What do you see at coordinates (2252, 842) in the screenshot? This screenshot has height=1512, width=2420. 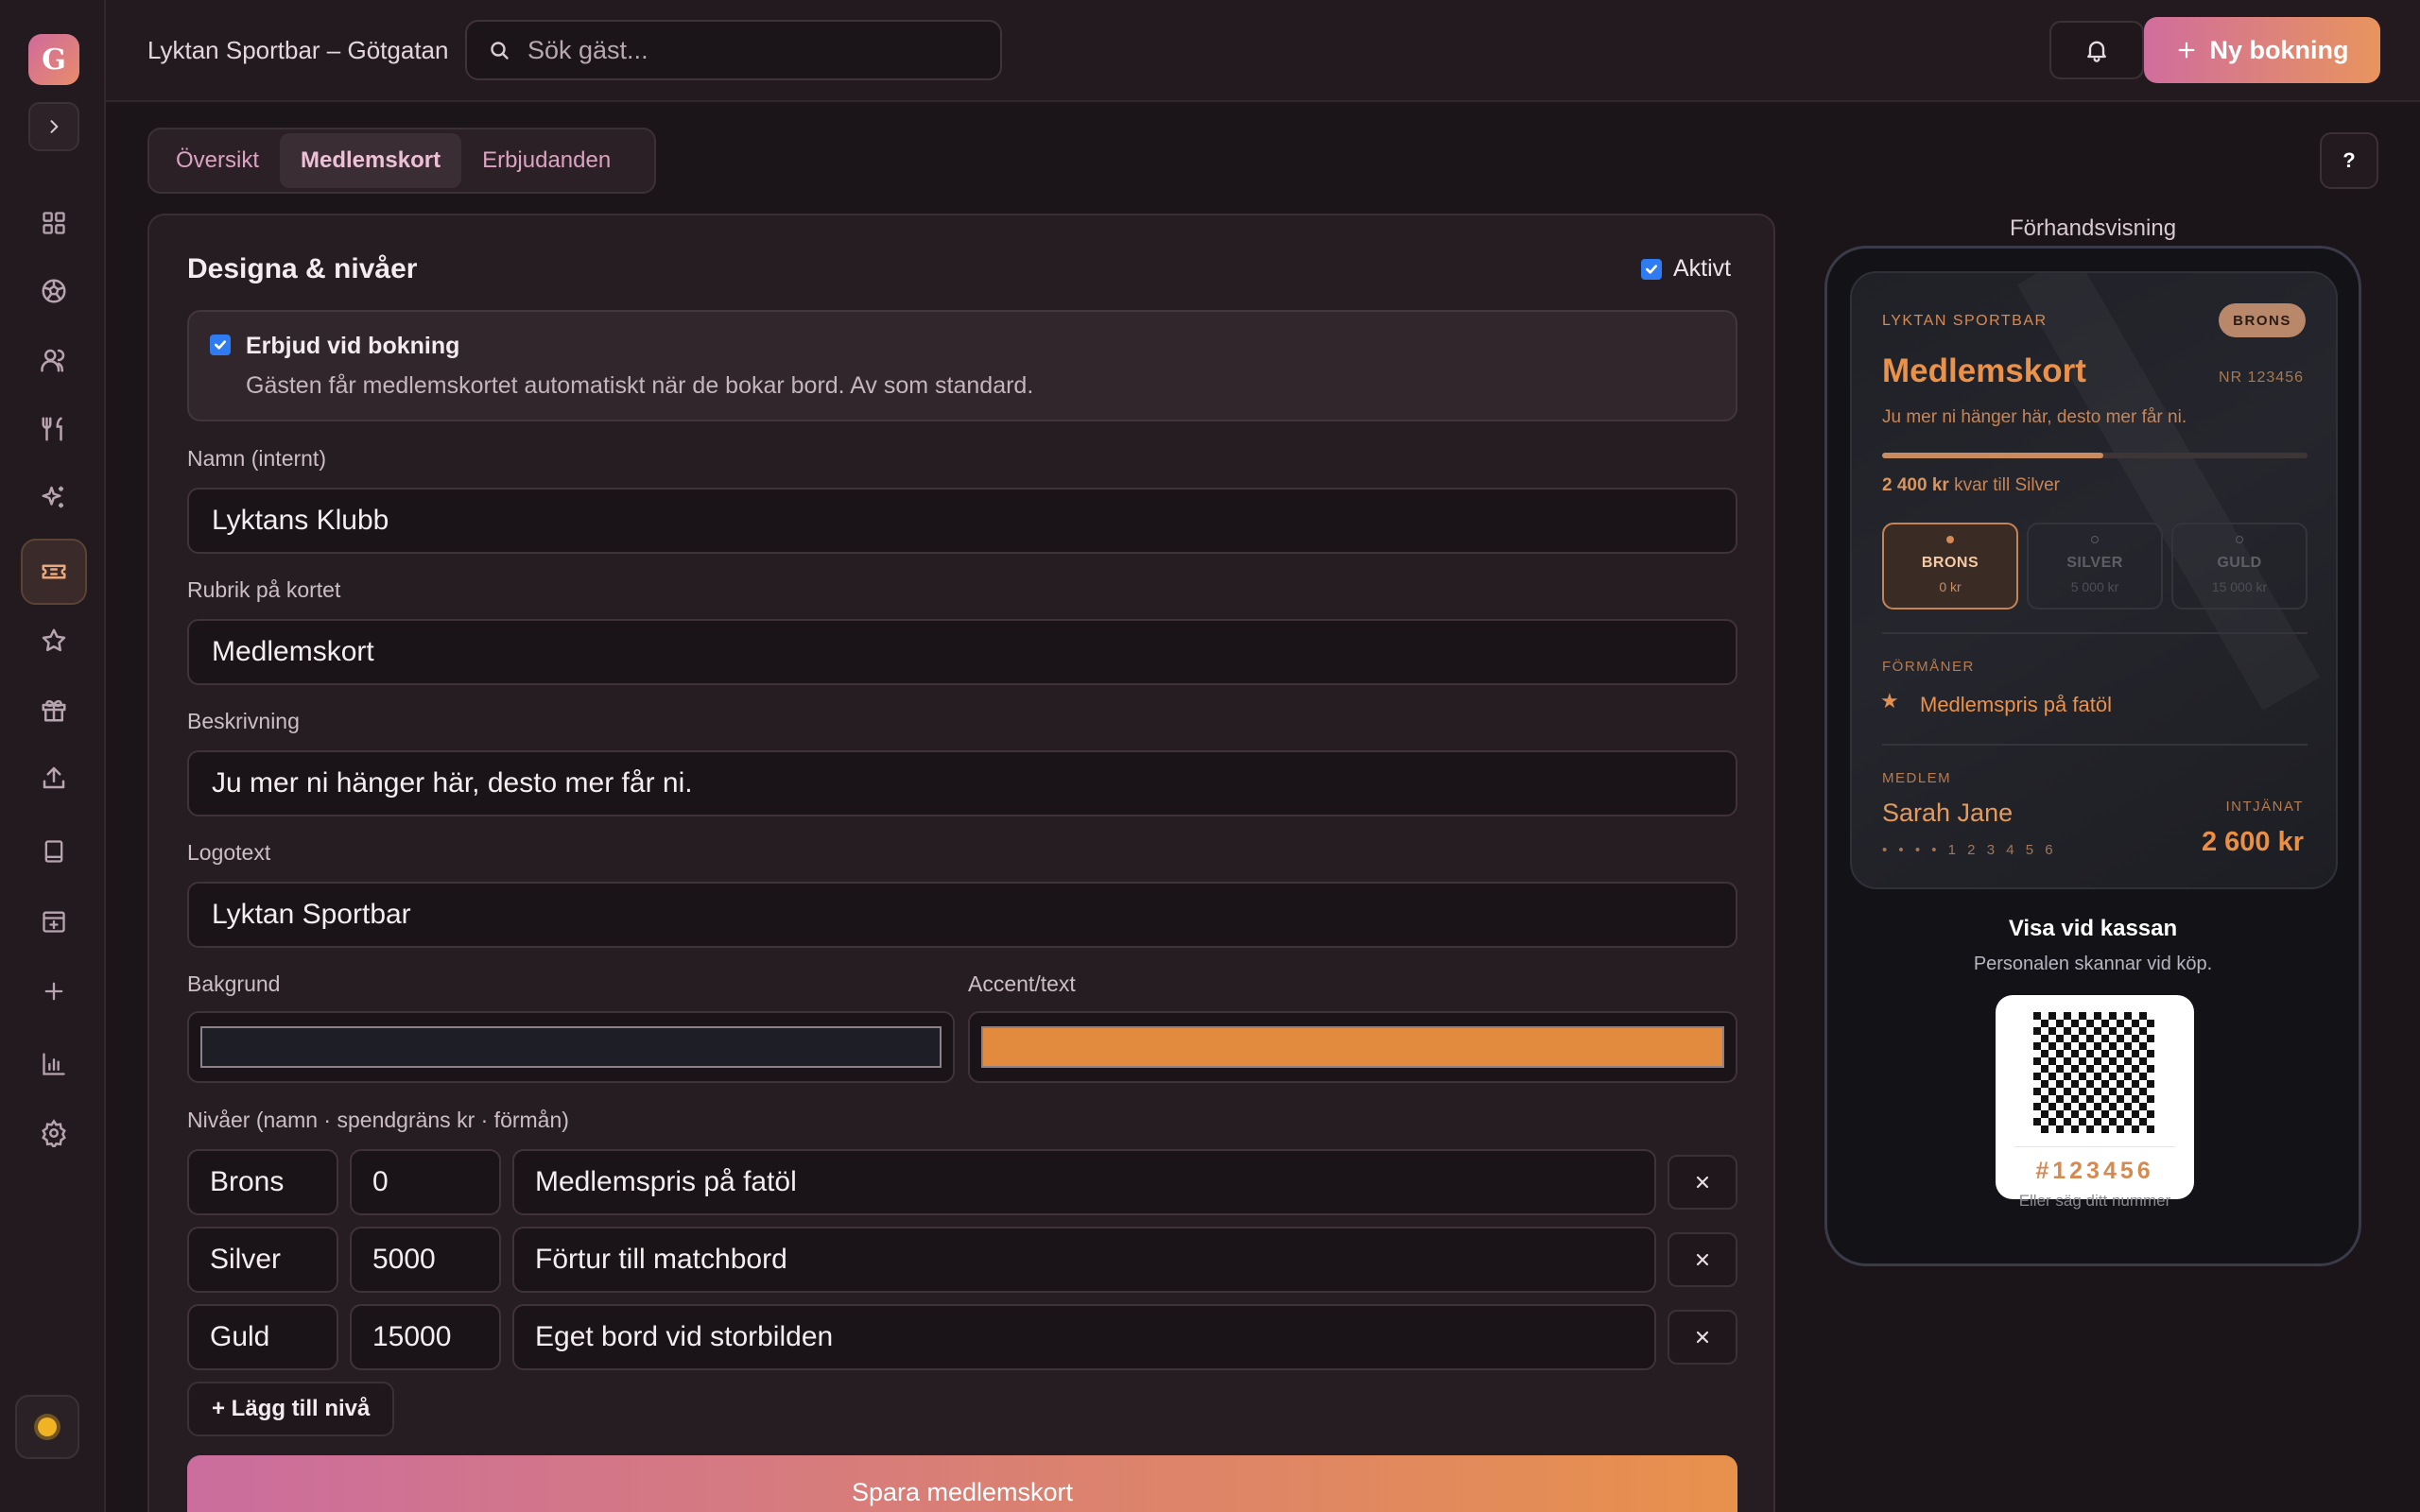 I see `earned-value: 2 600 kr` at bounding box center [2252, 842].